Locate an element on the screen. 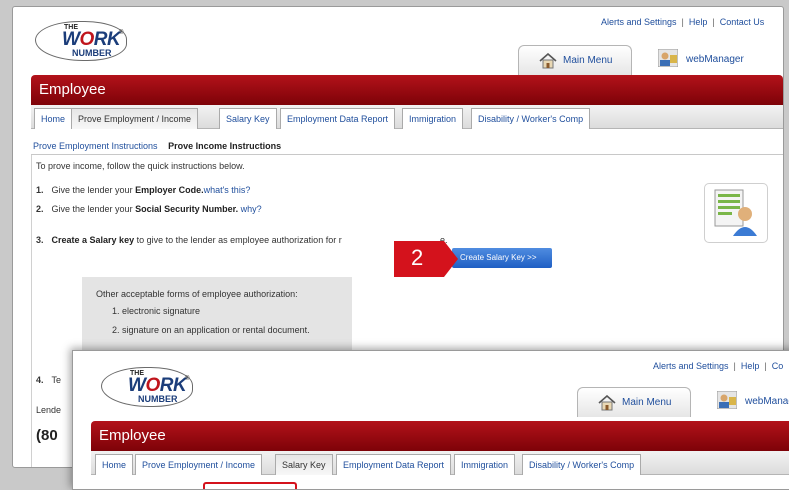  contact-us-link-front: Co is located at coordinates (778, 366).